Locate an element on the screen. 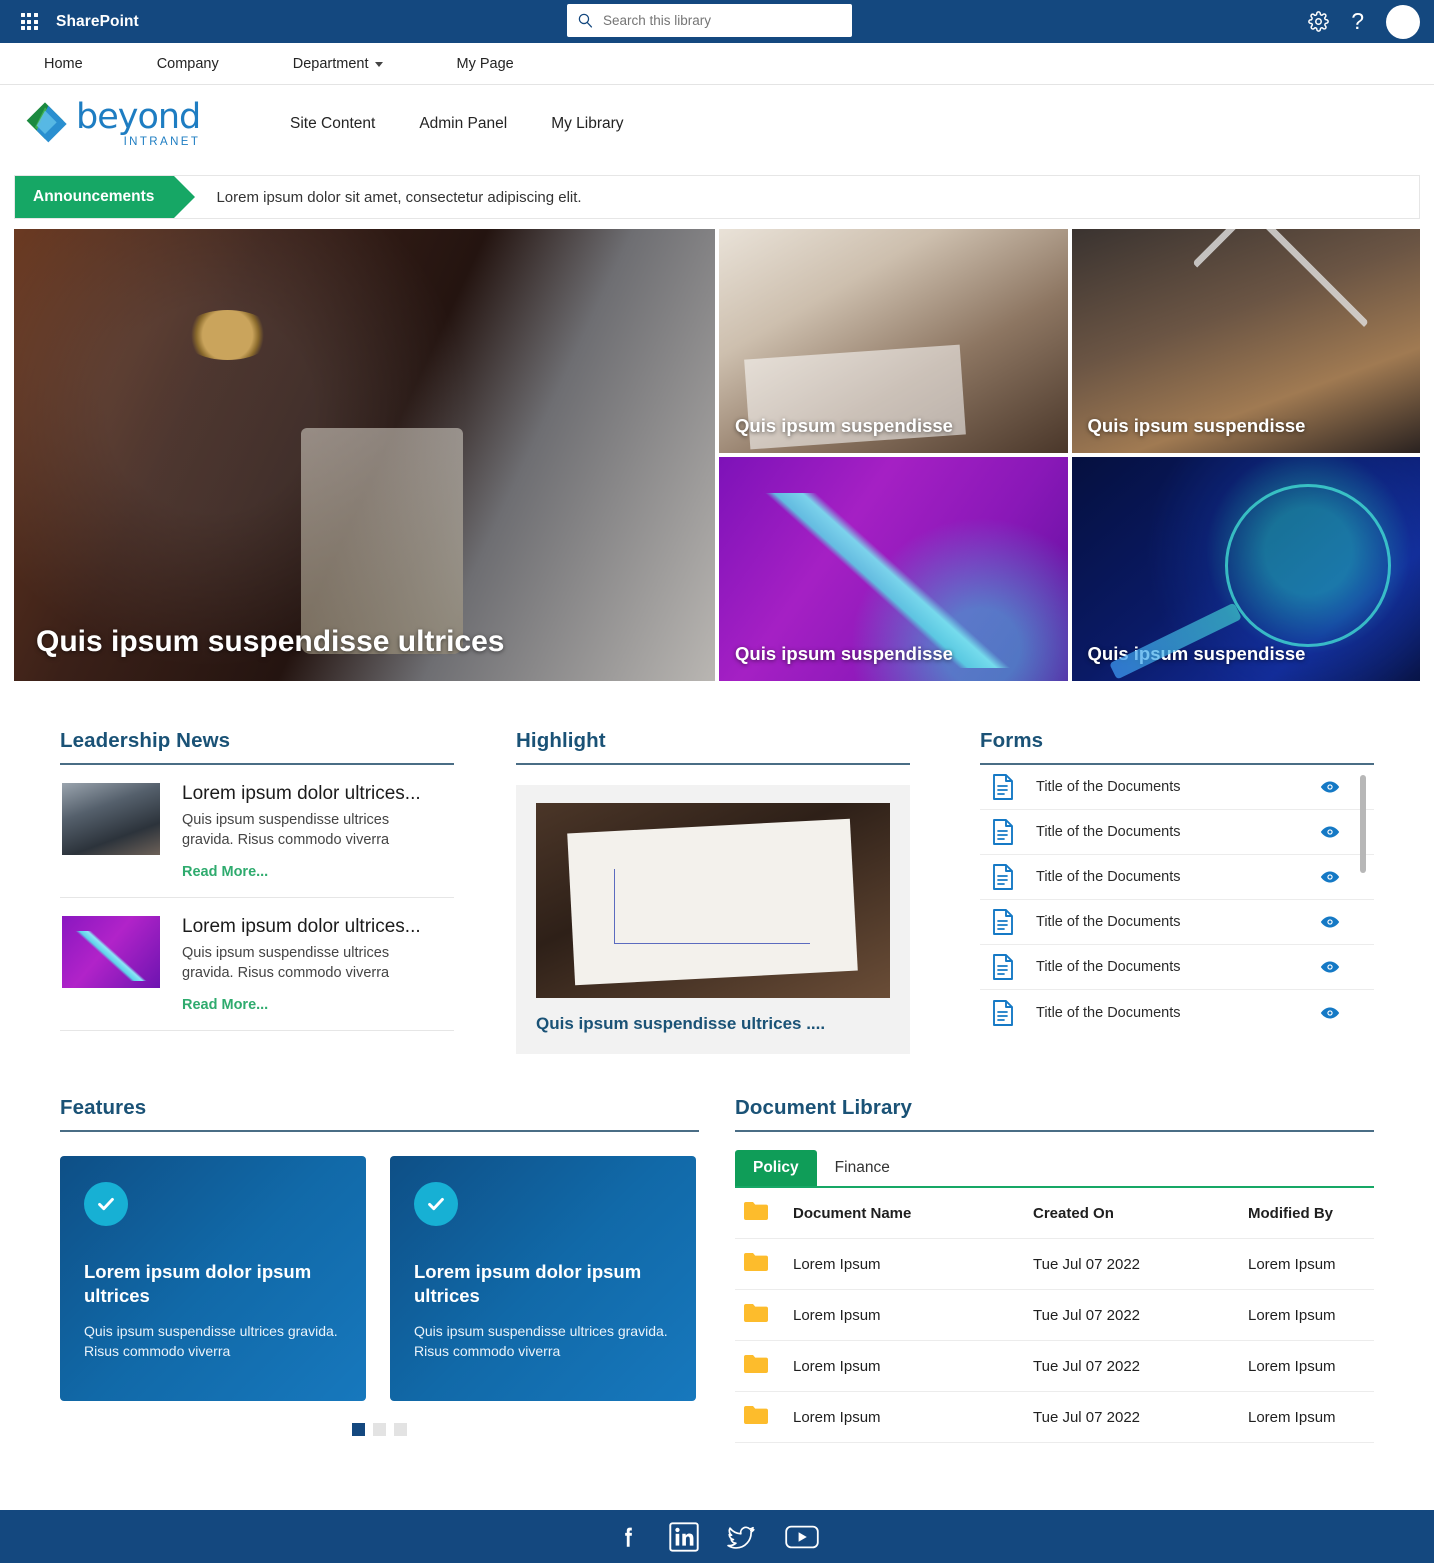 Image resolution: width=1434 pixels, height=1563 pixels. announcements-label: Announcements is located at coordinates (105, 197).